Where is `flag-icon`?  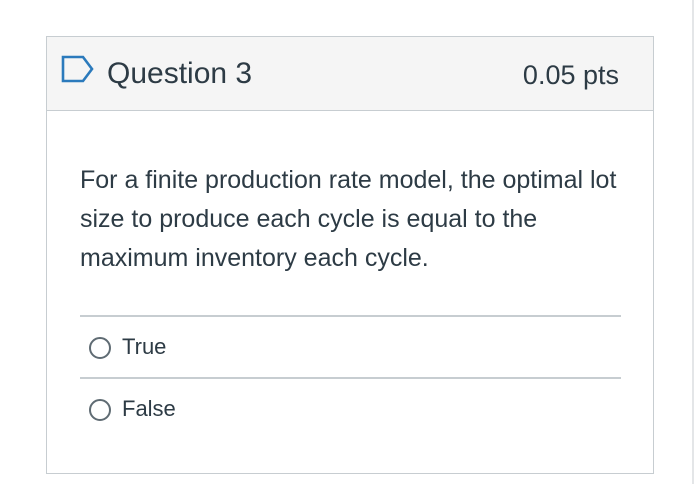
flag-icon is located at coordinates (78, 69).